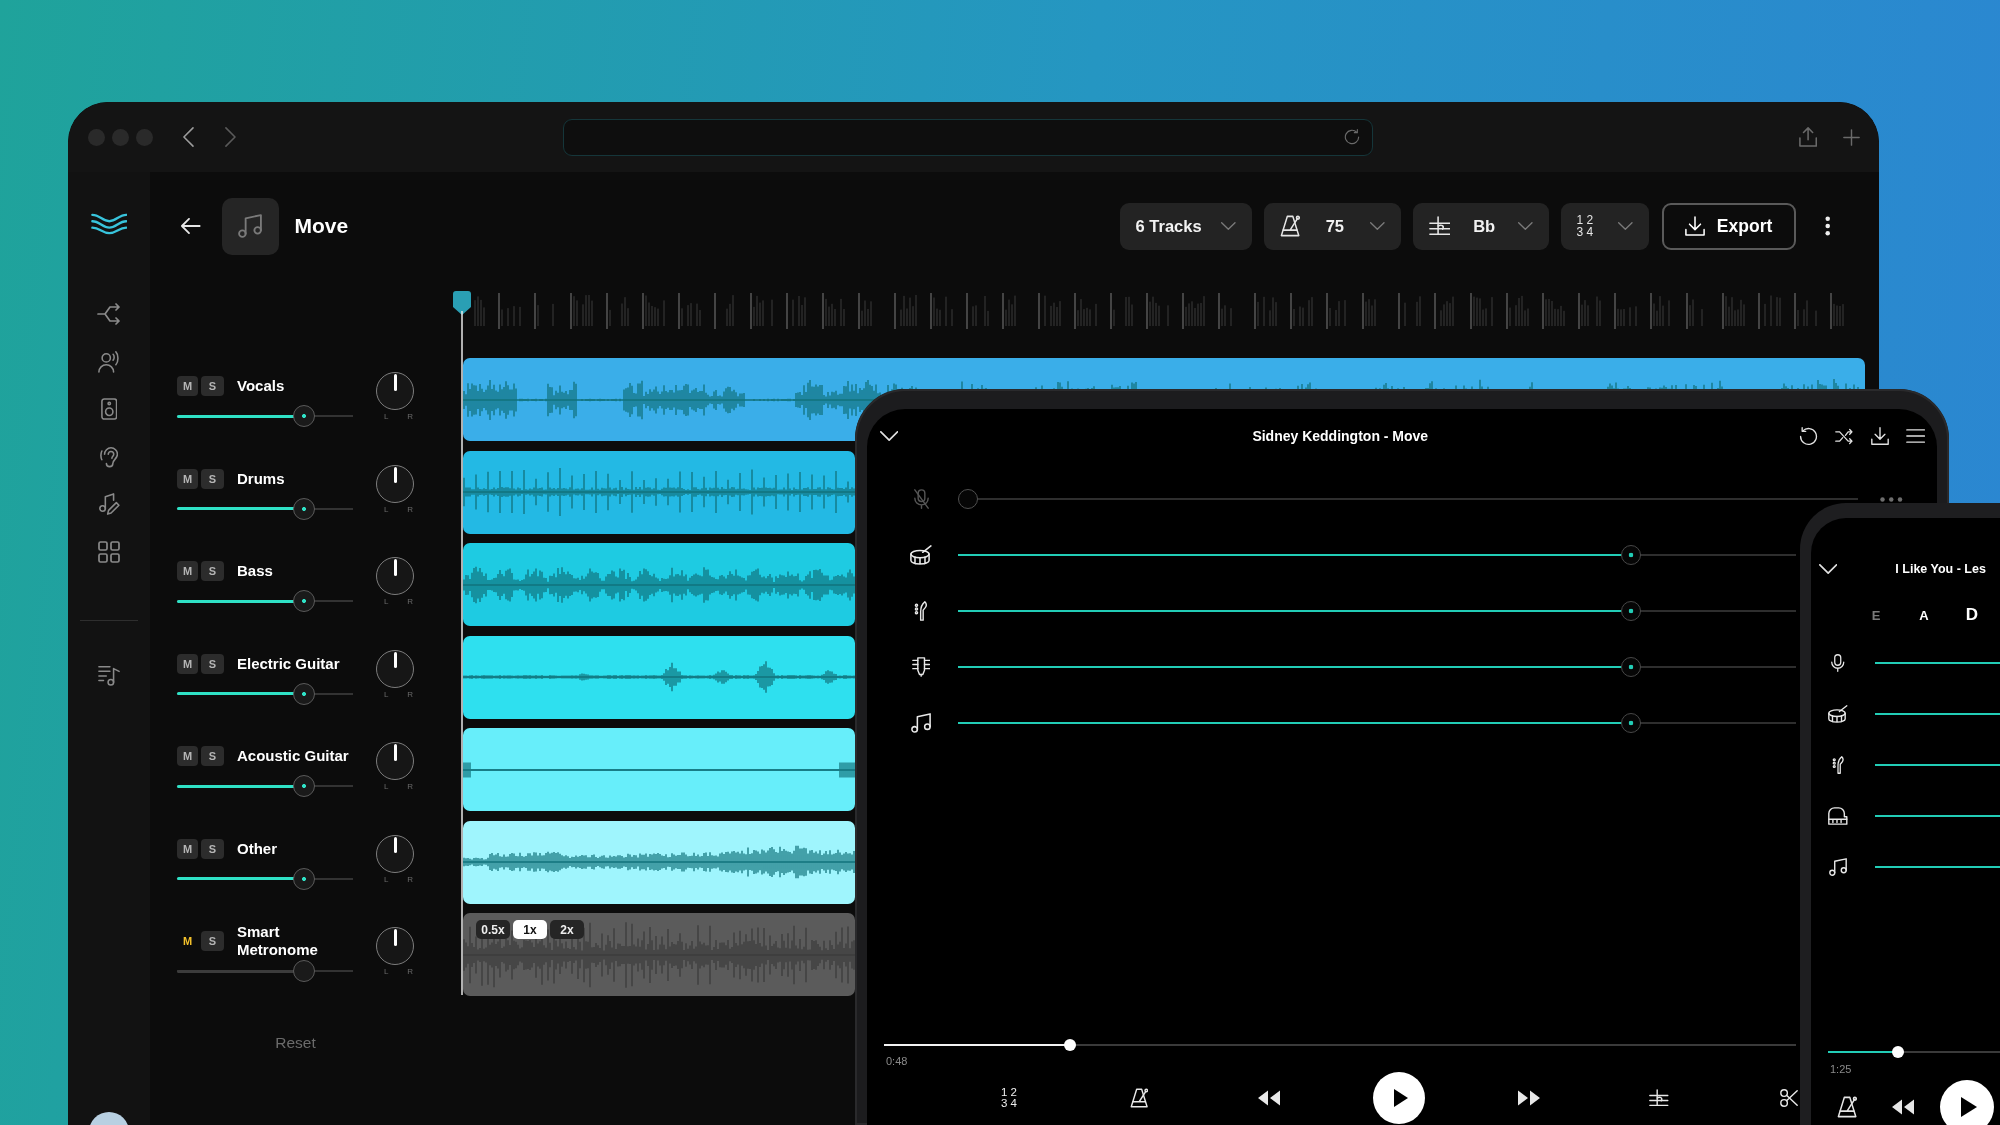 This screenshot has height=1125, width=2000. I want to click on export-button: Export, so click(1728, 226).